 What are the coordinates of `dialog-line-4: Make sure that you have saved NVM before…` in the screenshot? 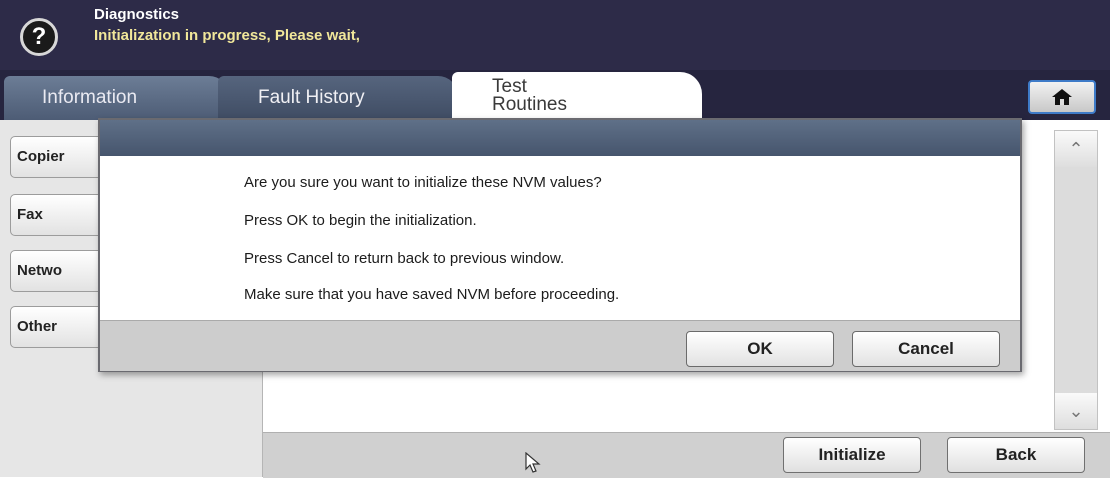 It's located at (432, 294).